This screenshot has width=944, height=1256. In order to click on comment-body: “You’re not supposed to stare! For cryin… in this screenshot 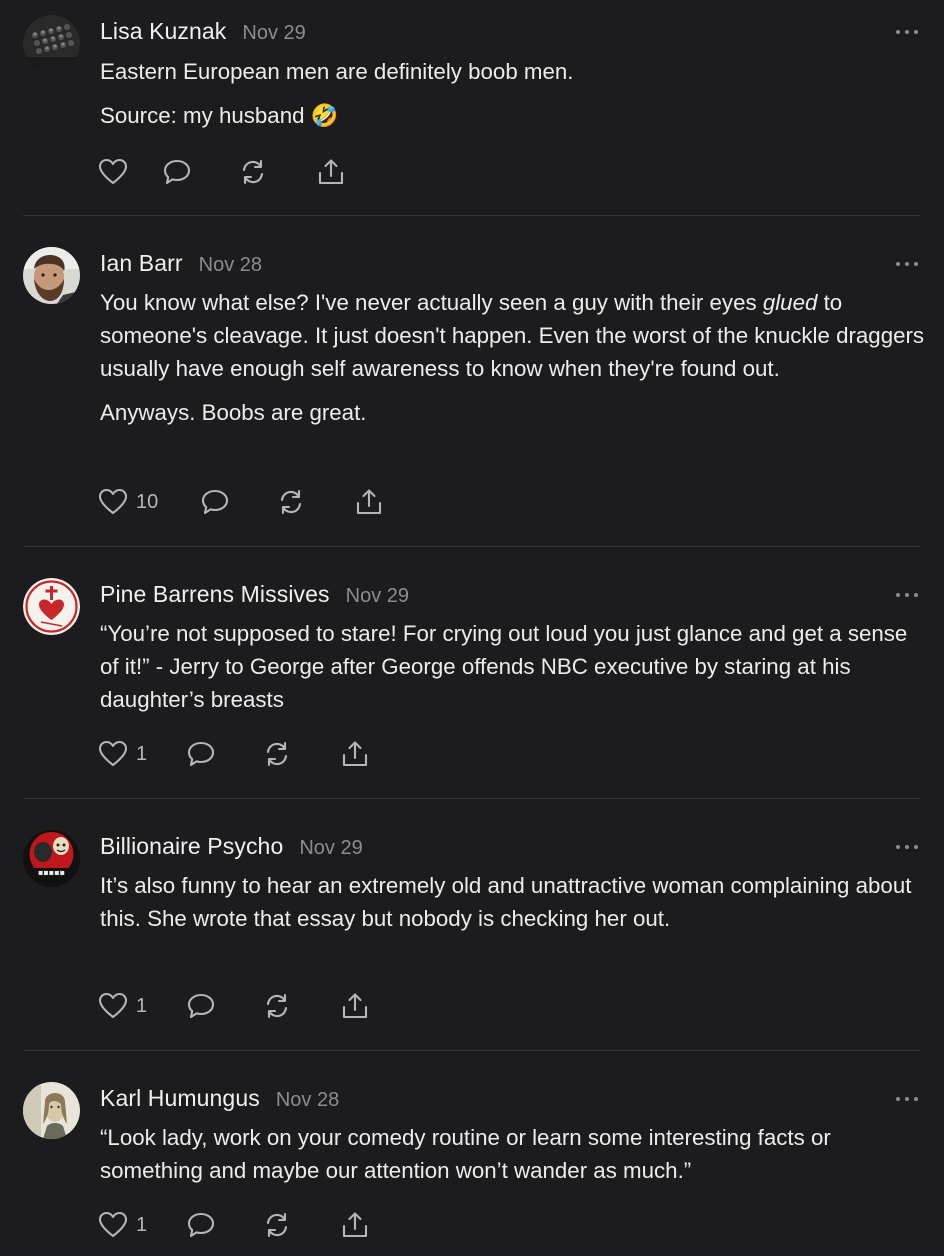, I will do `click(515, 672)`.